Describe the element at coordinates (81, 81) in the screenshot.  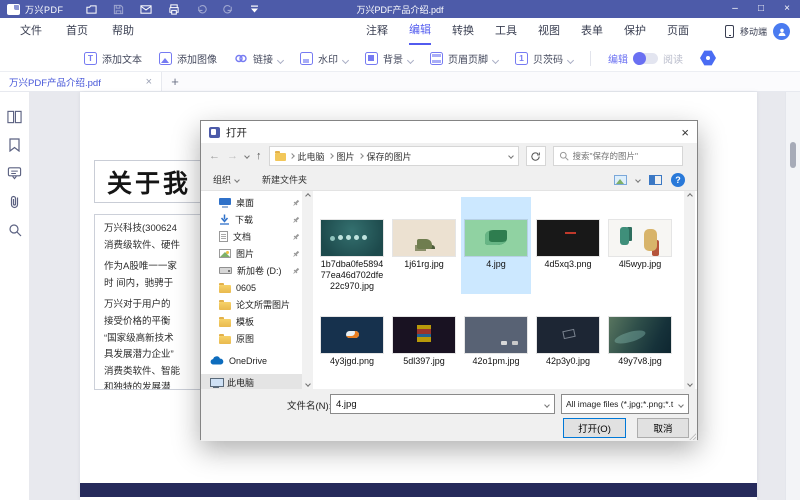
I see `document-tab: 万兴PDF产品介绍.pdf ×` at that location.